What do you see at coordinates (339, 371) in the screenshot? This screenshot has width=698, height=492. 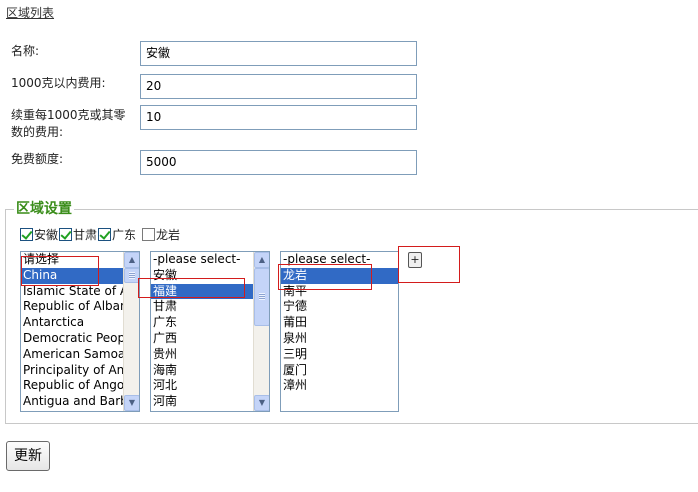 I see `city-option: 厦门` at bounding box center [339, 371].